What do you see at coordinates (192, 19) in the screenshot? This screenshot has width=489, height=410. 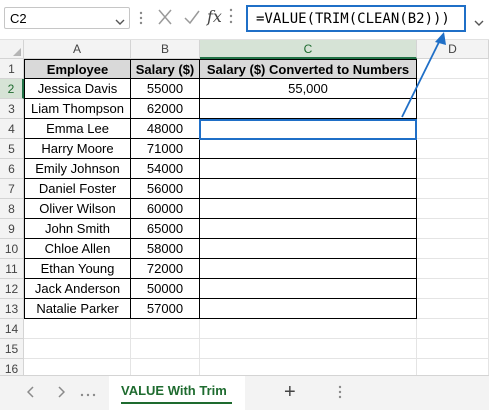 I see `enter-check-icon` at bounding box center [192, 19].